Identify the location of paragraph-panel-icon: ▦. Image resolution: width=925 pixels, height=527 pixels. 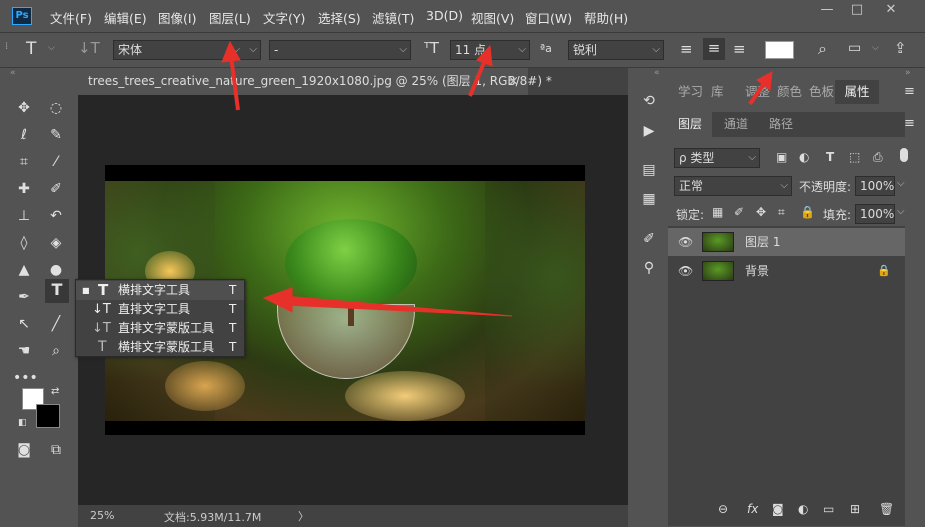
(649, 199).